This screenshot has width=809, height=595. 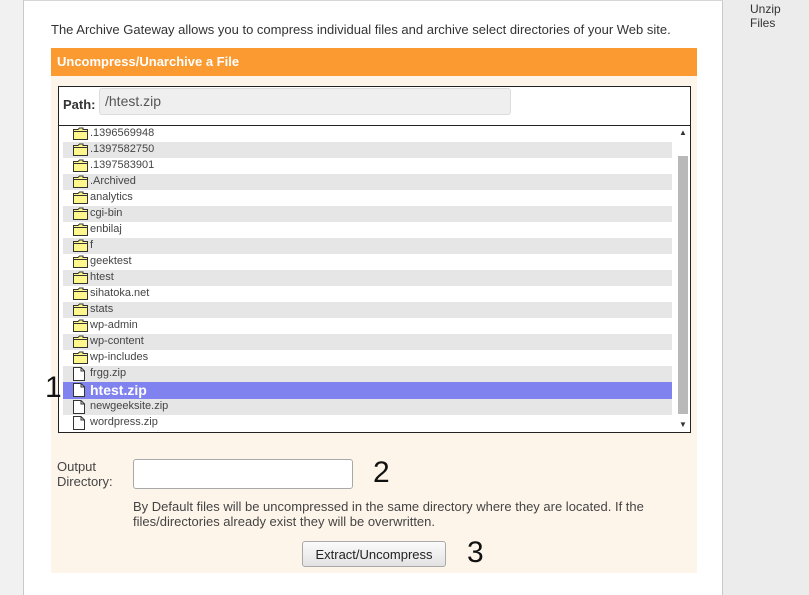 What do you see at coordinates (367, 166) in the screenshot?
I see `folder-row: .1397583901` at bounding box center [367, 166].